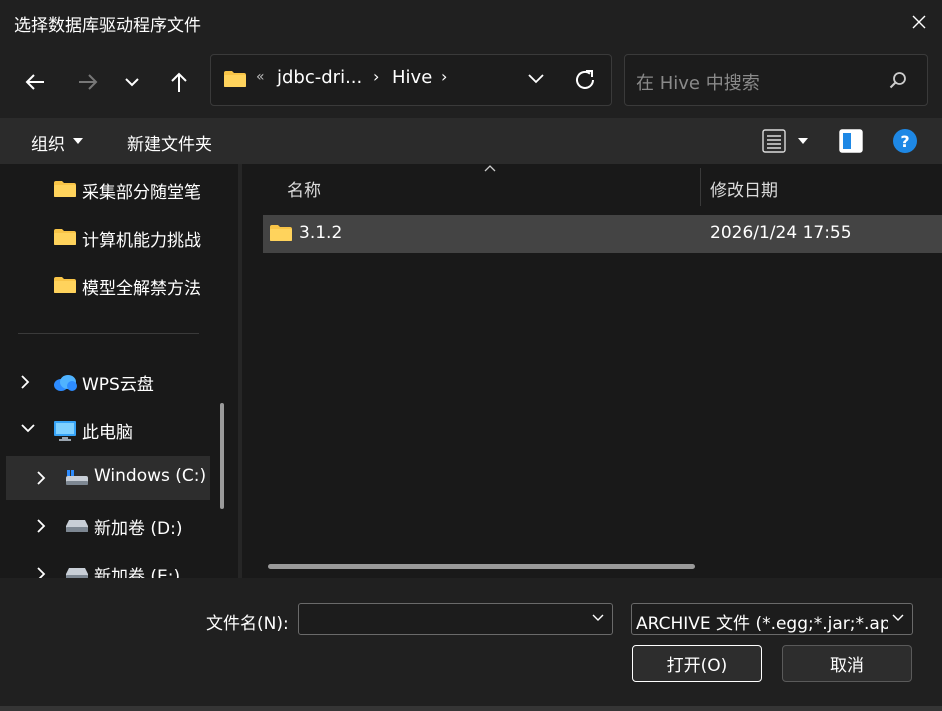  I want to click on preview-pane-icon, so click(851, 141).